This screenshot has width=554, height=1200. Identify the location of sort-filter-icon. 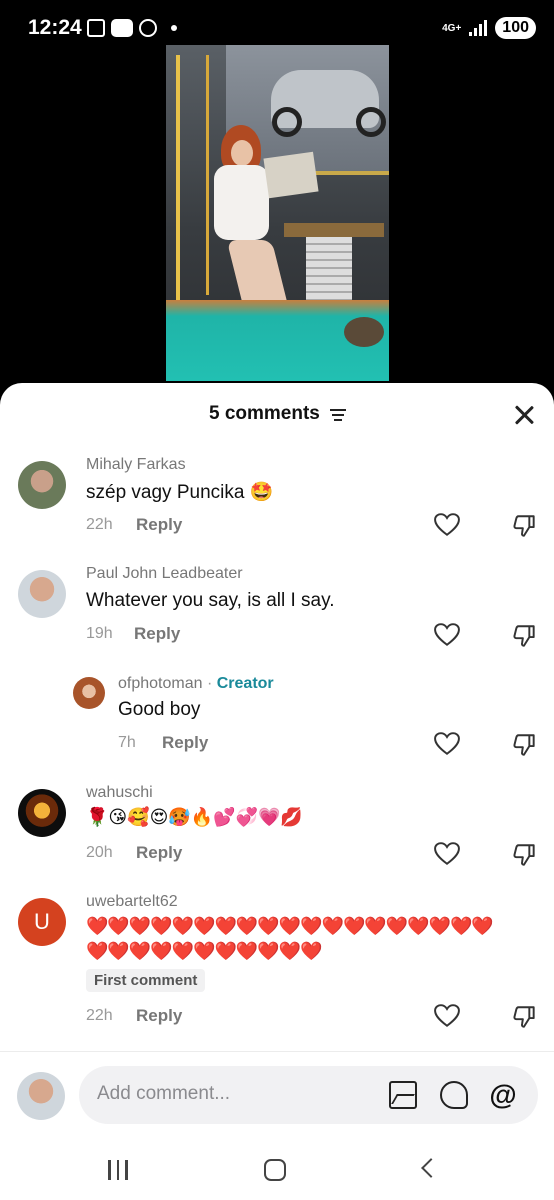
(338, 415).